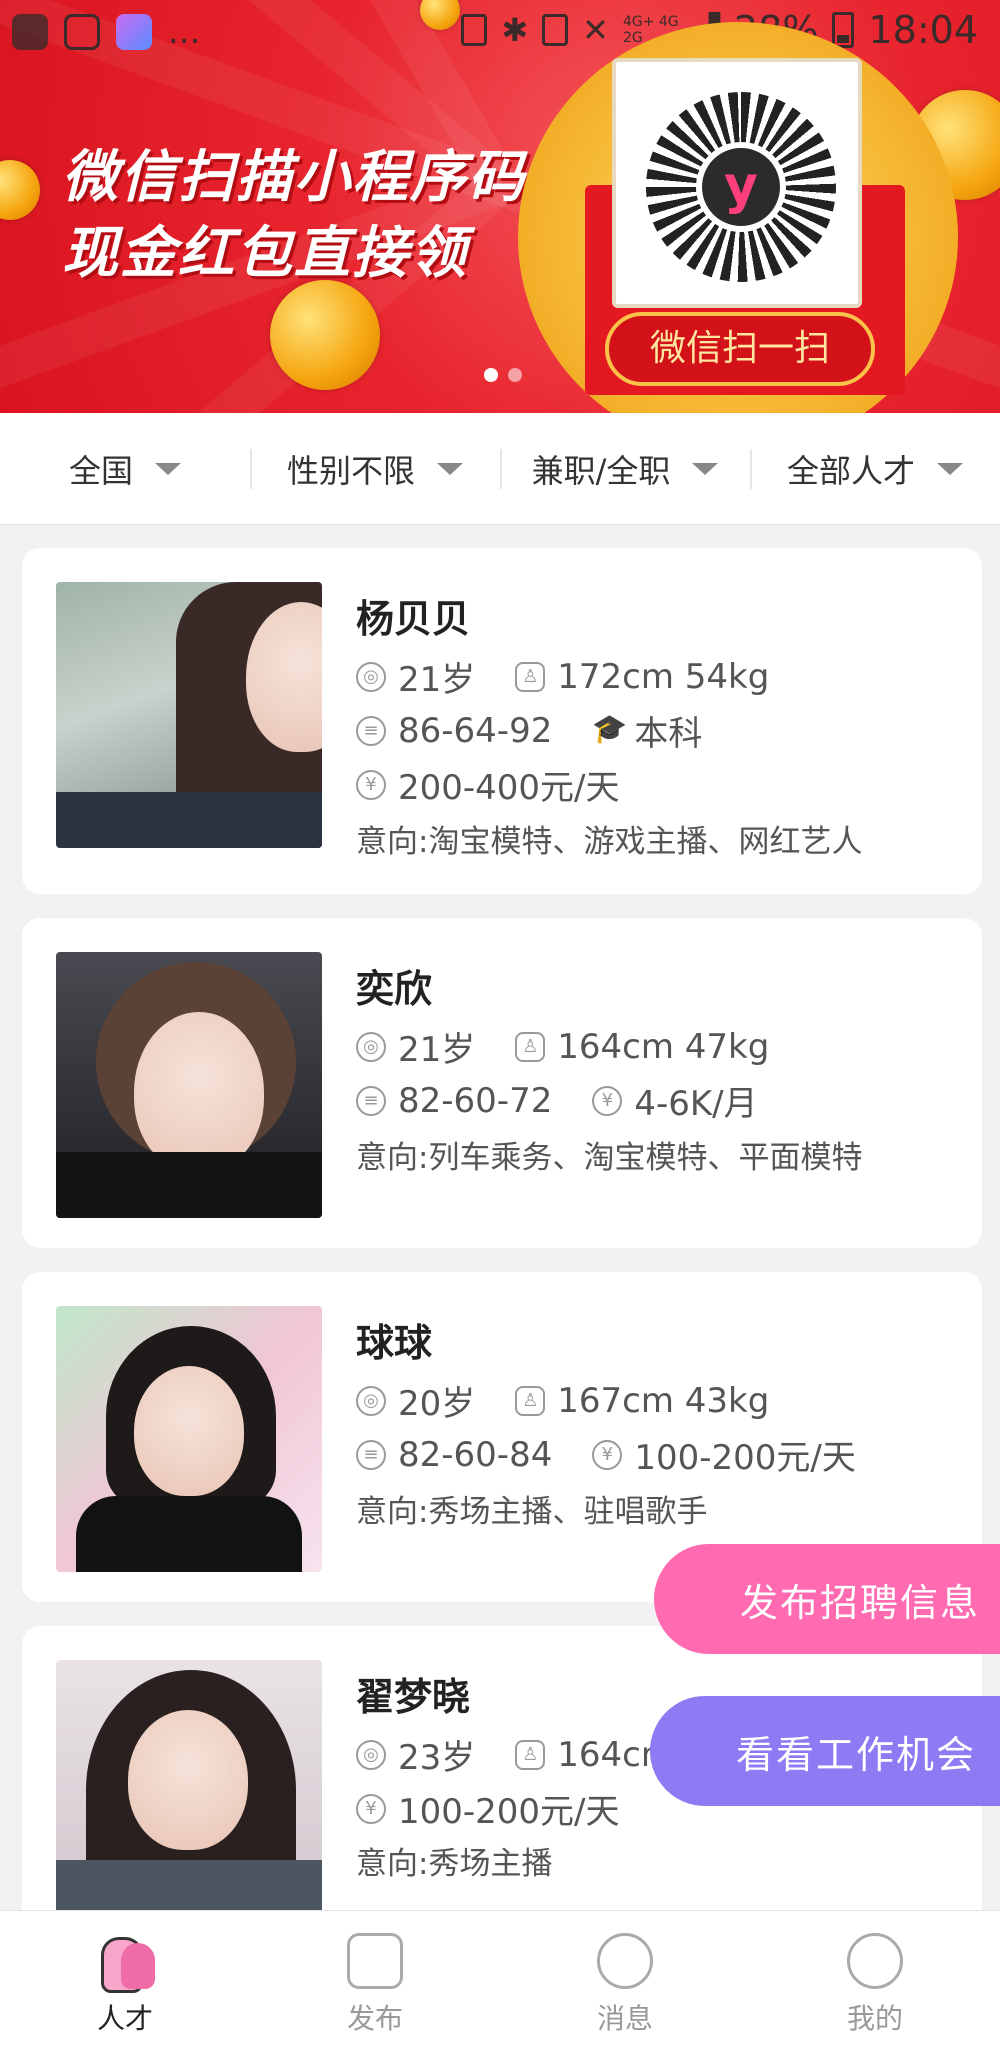 Image resolution: width=1000 pixels, height=2056 pixels. Describe the element at coordinates (294, 177) in the screenshot. I see `banner-line-1: 微信扫描小程序码` at that location.